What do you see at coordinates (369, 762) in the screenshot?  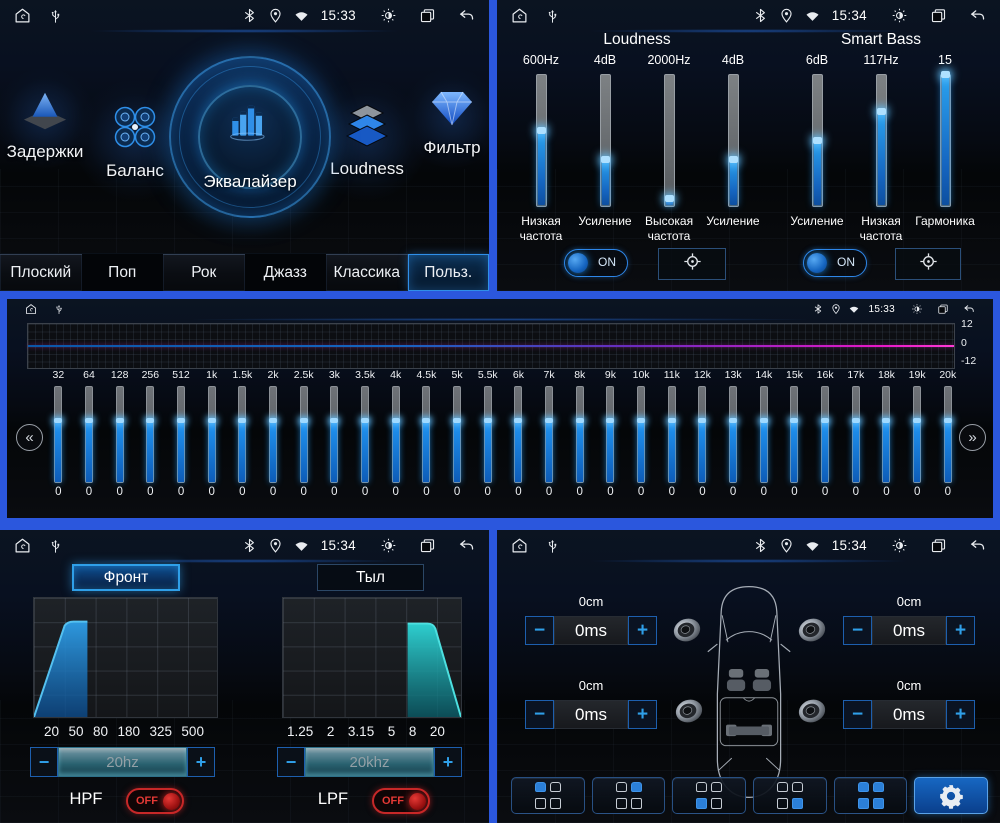 I see `lpf-frequency-value: 20khz` at bounding box center [369, 762].